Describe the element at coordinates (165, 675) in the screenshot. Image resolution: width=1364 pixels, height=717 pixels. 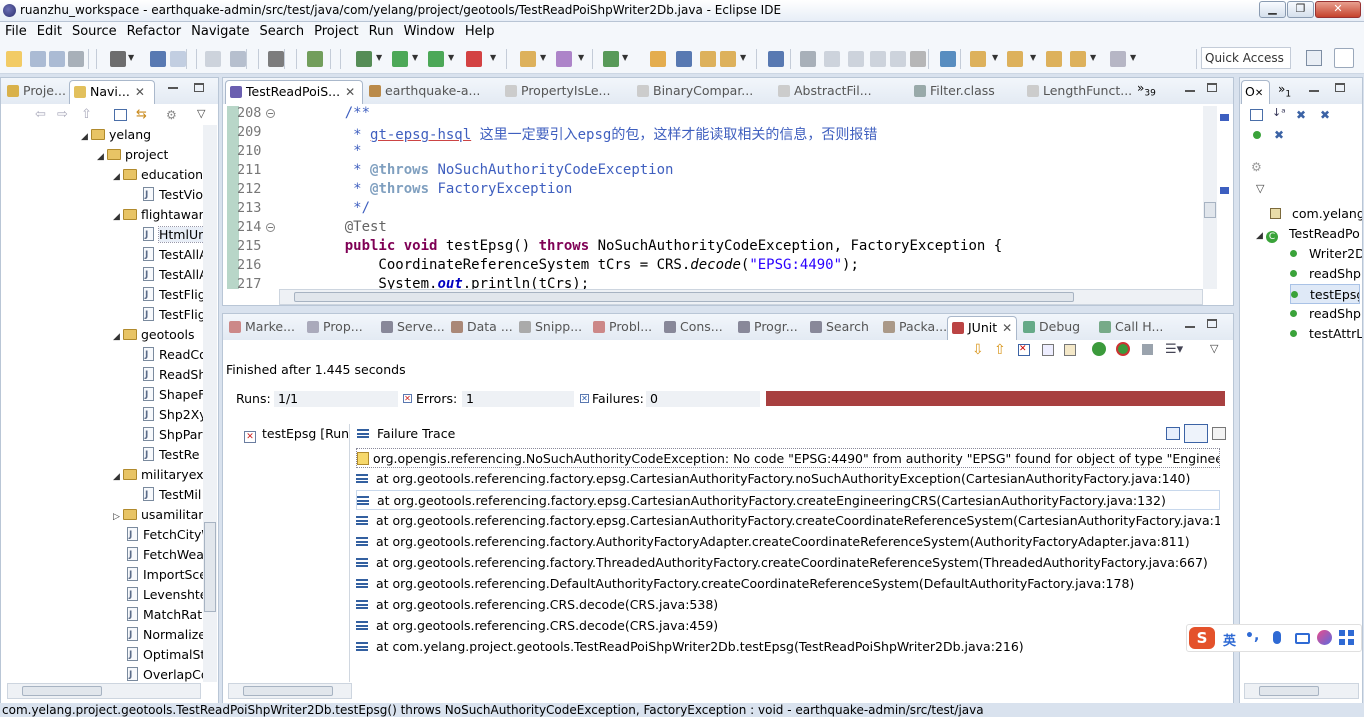
I see `tree-file: OverlapCo` at that location.